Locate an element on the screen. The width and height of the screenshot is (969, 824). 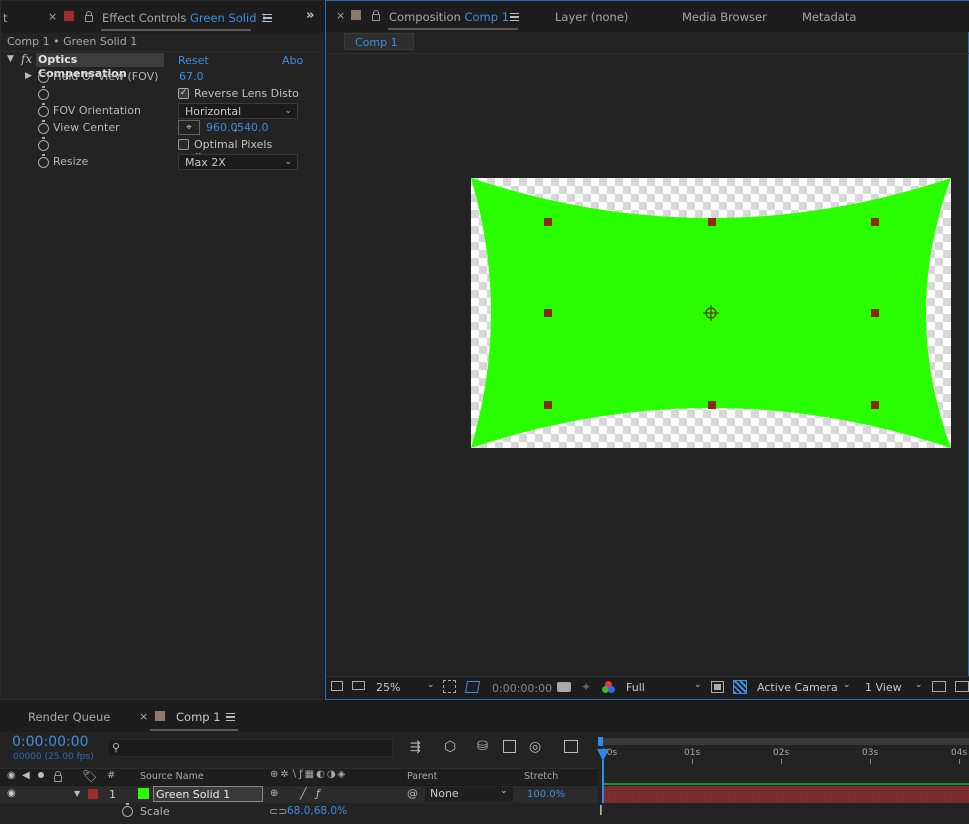
tab-partial: t is located at coordinates (5, 18).